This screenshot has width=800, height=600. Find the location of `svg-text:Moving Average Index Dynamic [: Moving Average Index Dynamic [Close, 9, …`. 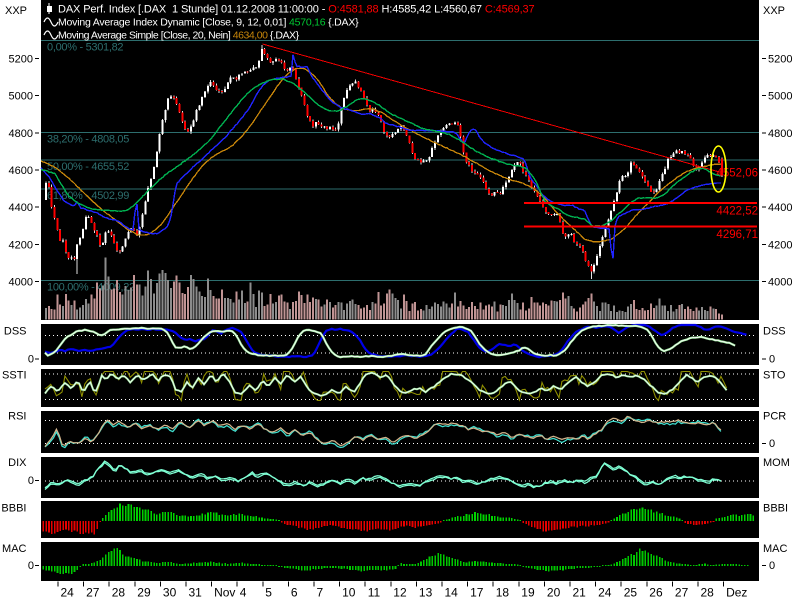

svg-text:Moving Average Index Dynamic [: Moving Average Index Dynamic [Close, 9, … is located at coordinates (208, 23).